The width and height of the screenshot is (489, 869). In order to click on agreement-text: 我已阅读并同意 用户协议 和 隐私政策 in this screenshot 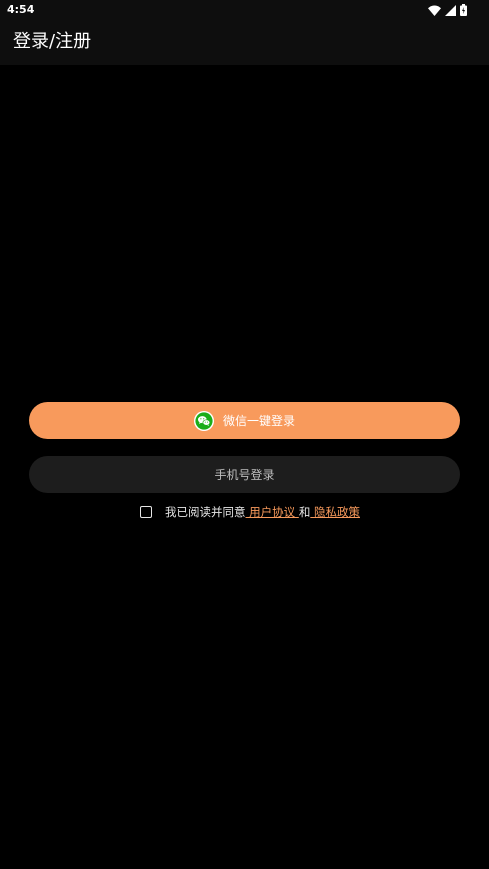, I will do `click(262, 512)`.